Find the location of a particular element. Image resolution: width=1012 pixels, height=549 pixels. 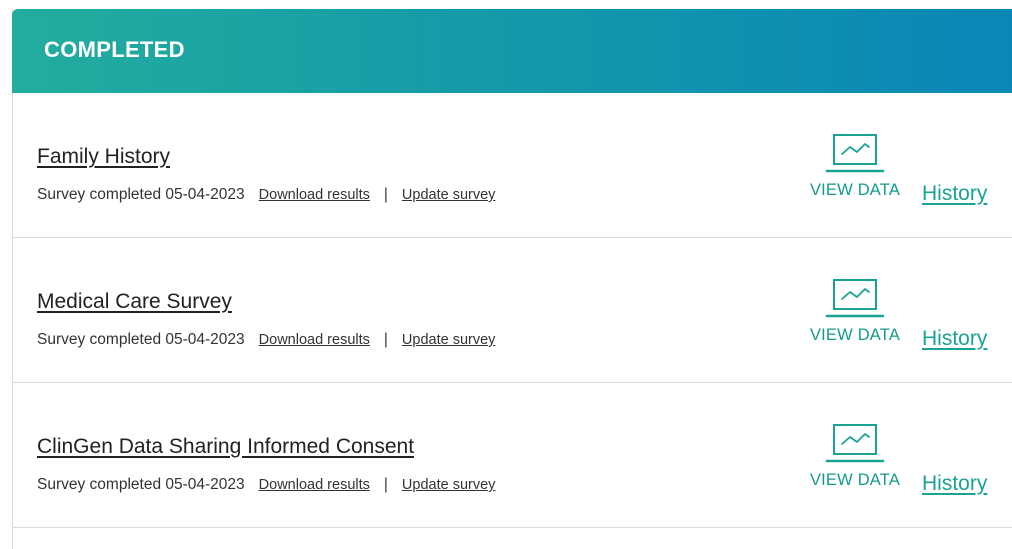

survey-title-link: Family History is located at coordinates (103, 157).